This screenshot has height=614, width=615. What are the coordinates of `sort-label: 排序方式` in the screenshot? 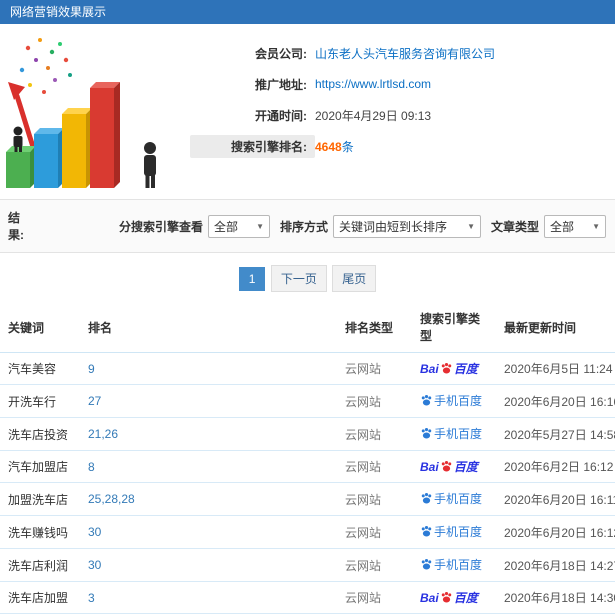 It's located at (304, 226).